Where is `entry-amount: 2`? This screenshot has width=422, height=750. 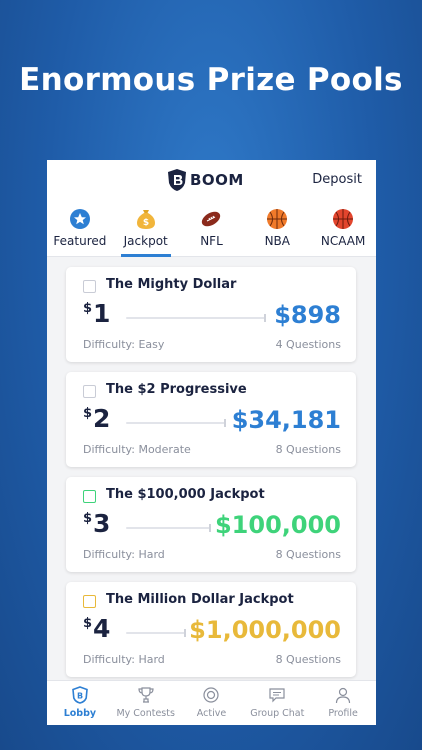
entry-amount: 2 is located at coordinates (102, 418).